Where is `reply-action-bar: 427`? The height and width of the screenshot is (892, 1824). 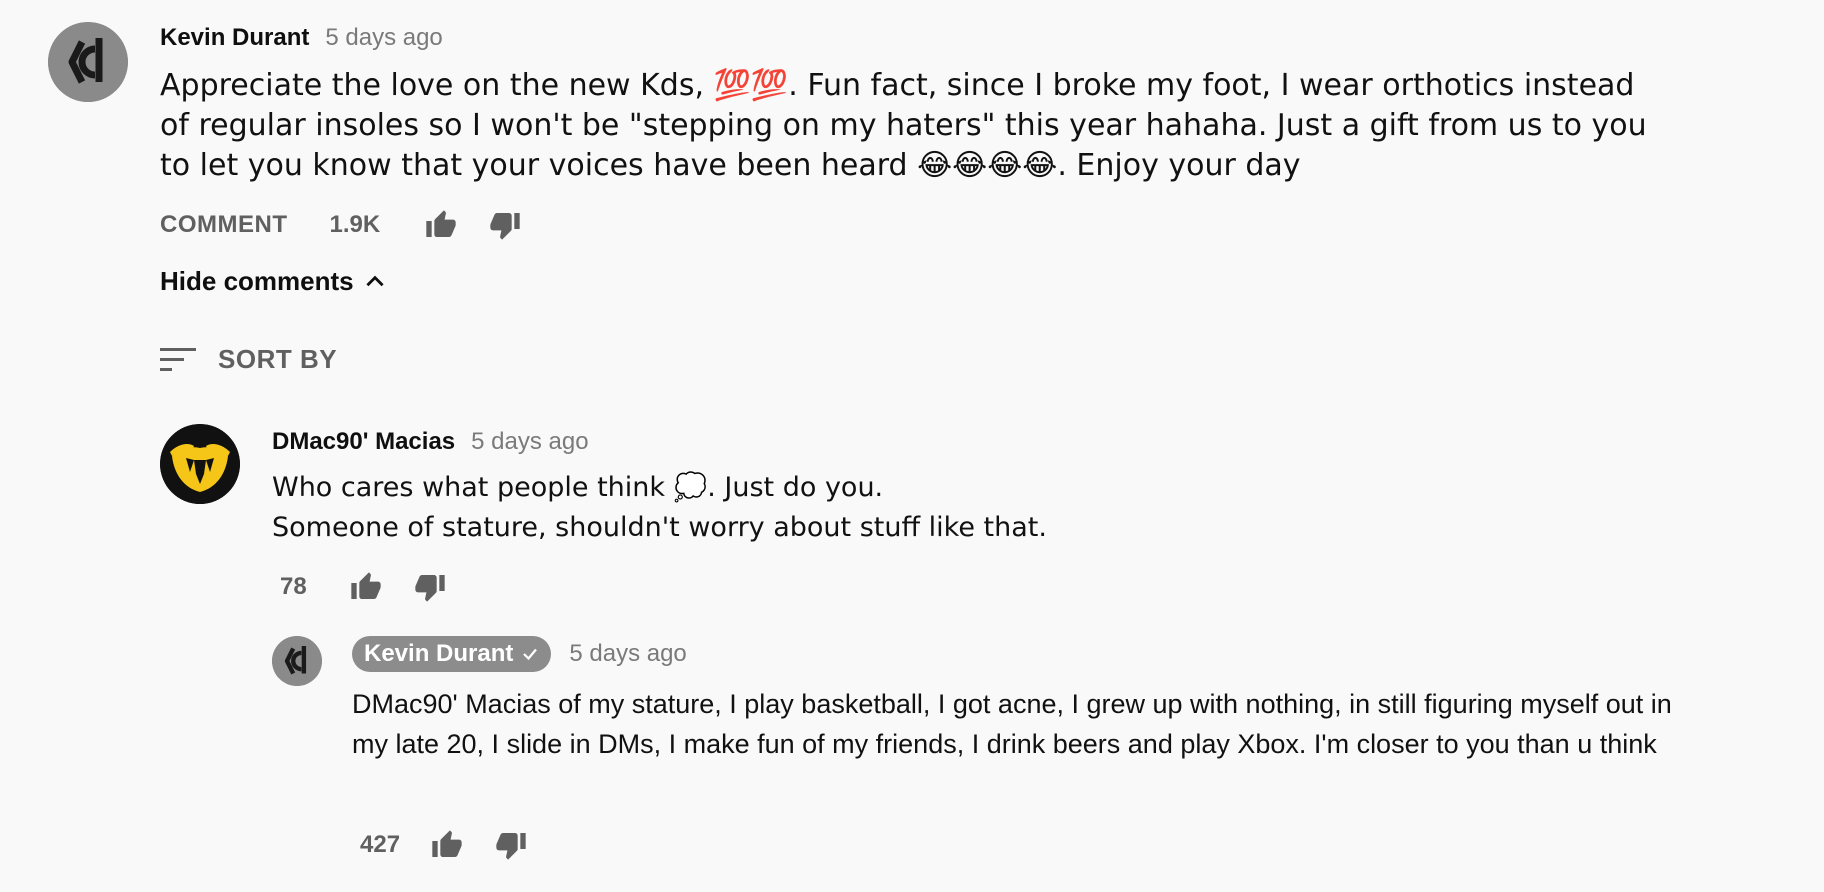 reply-action-bar: 427 is located at coordinates (440, 845).